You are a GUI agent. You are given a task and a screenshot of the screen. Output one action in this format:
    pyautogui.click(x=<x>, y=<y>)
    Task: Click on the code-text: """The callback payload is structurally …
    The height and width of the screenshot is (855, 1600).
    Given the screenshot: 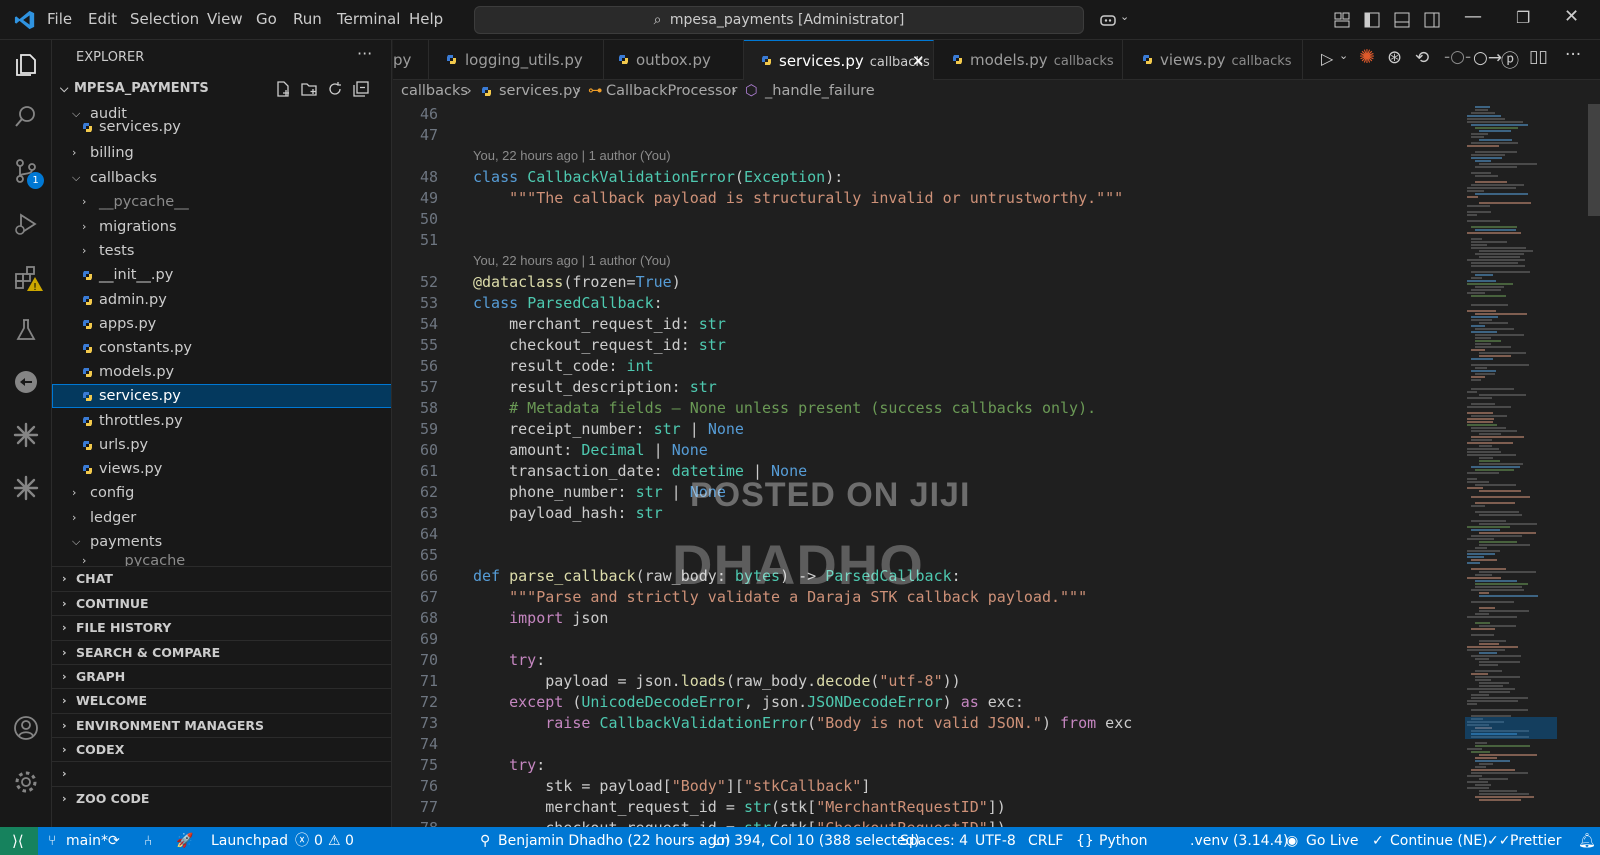 What is the action you would take?
    pyautogui.click(x=798, y=198)
    